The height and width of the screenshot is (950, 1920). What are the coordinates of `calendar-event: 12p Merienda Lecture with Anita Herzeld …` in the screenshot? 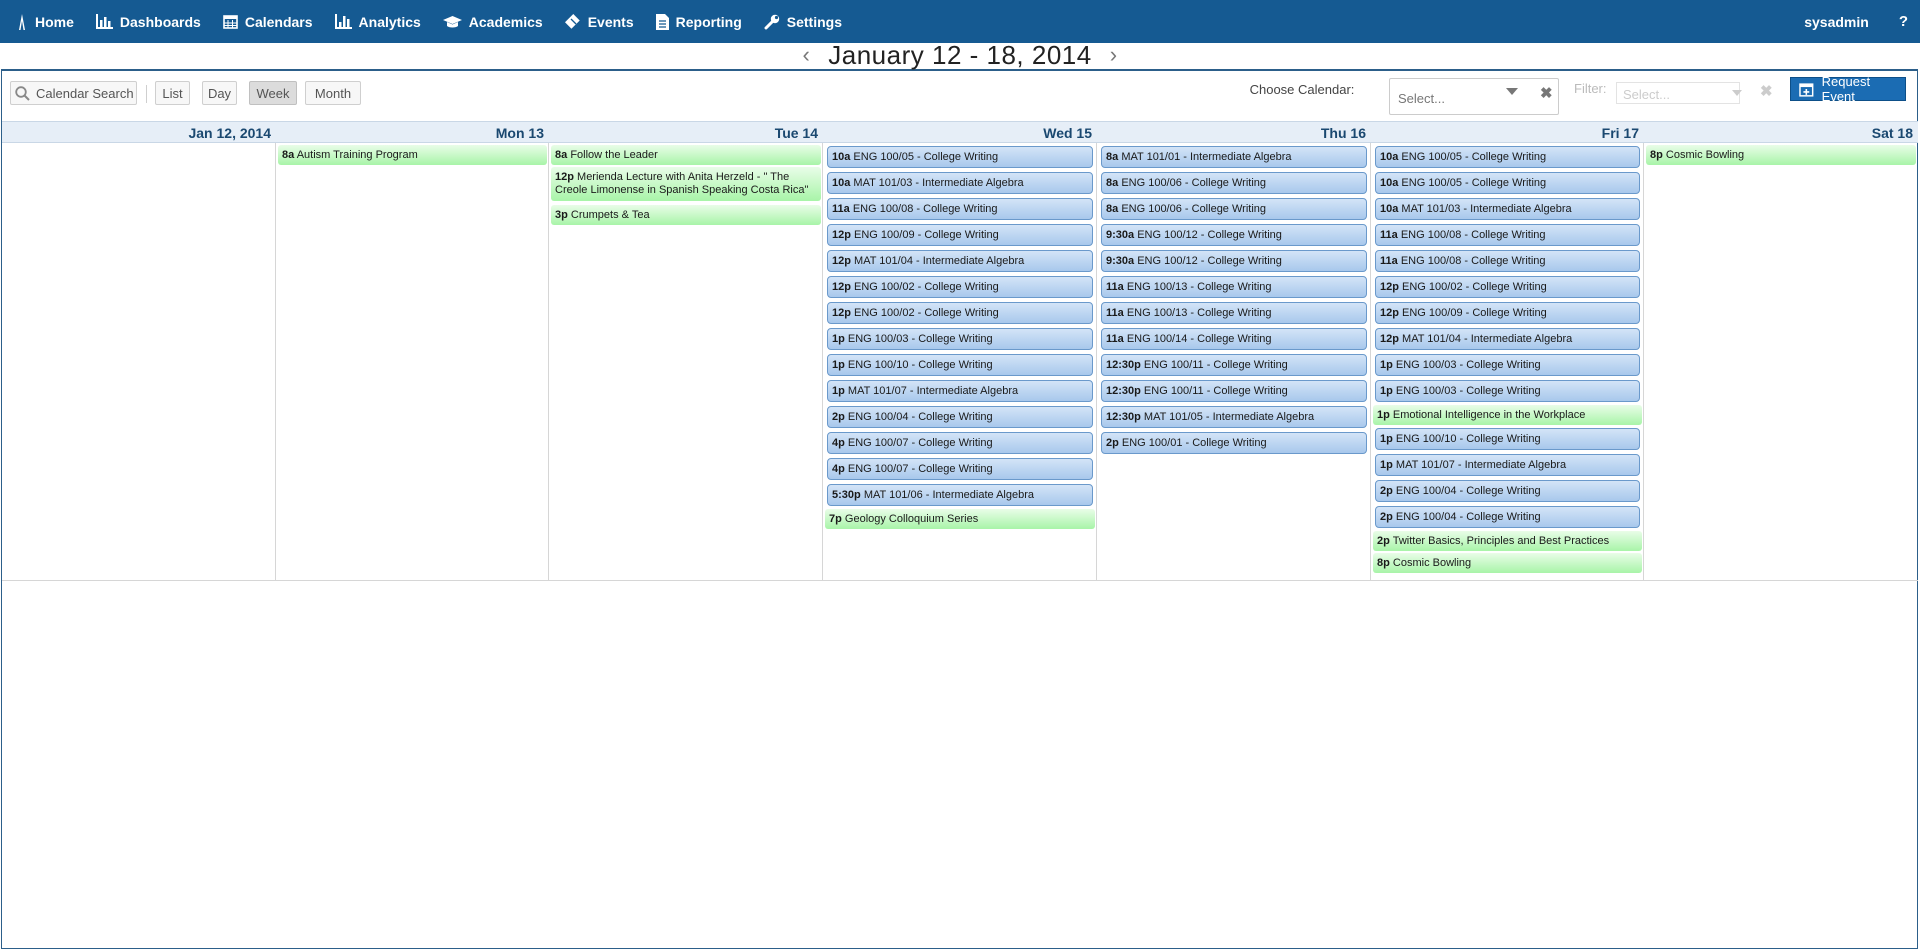 It's located at (686, 184).